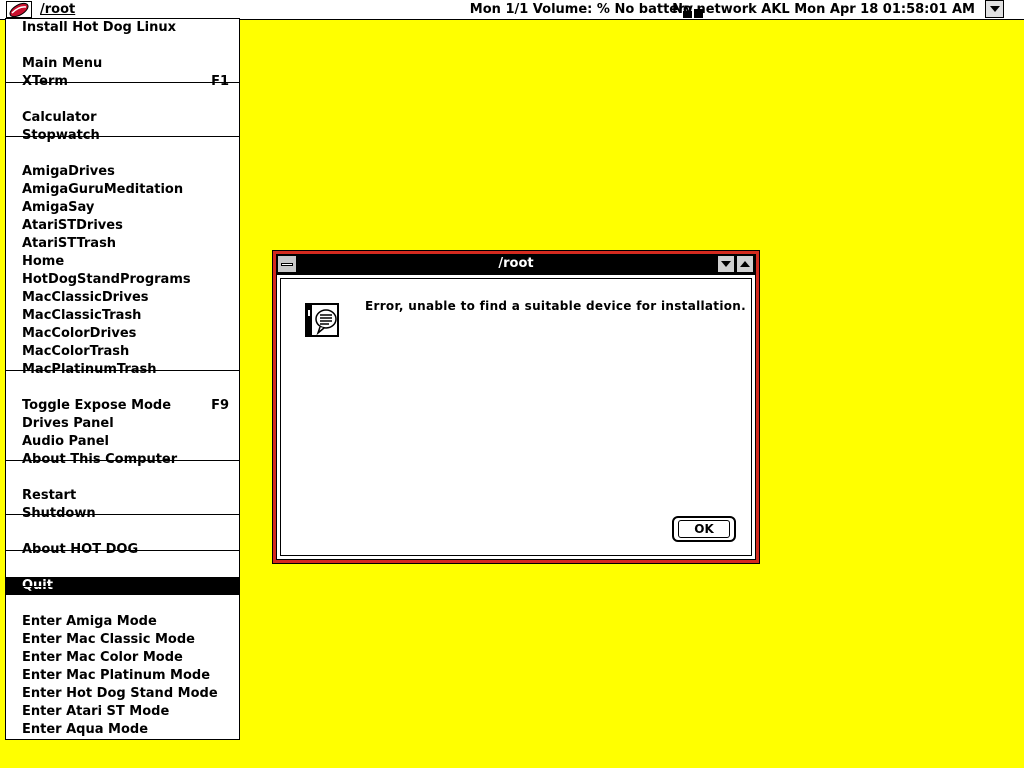  I want to click on menu-item-label: Main Menu, so click(62, 63).